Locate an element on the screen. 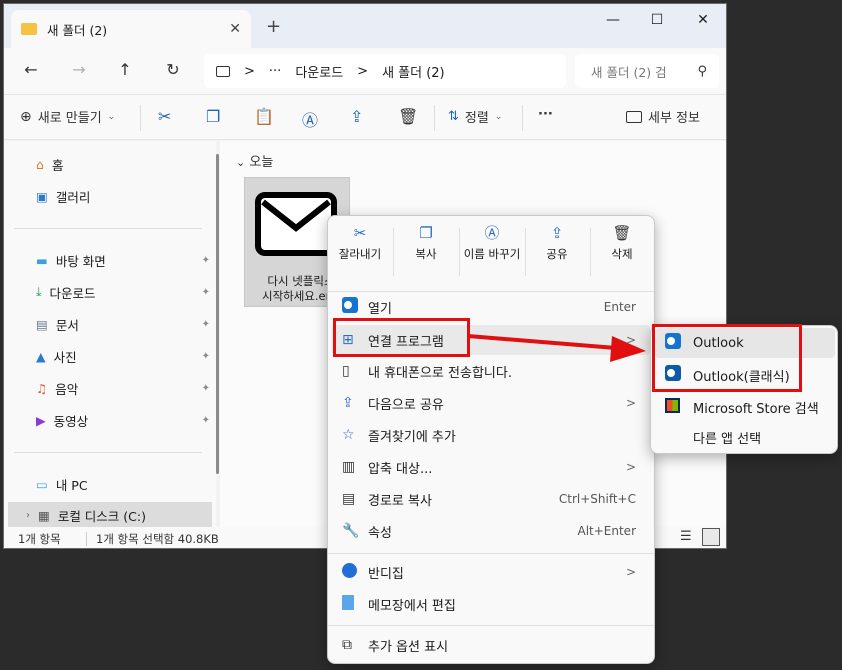 The width and height of the screenshot is (842, 670). close-window-button: ✕ is located at coordinates (703, 20).